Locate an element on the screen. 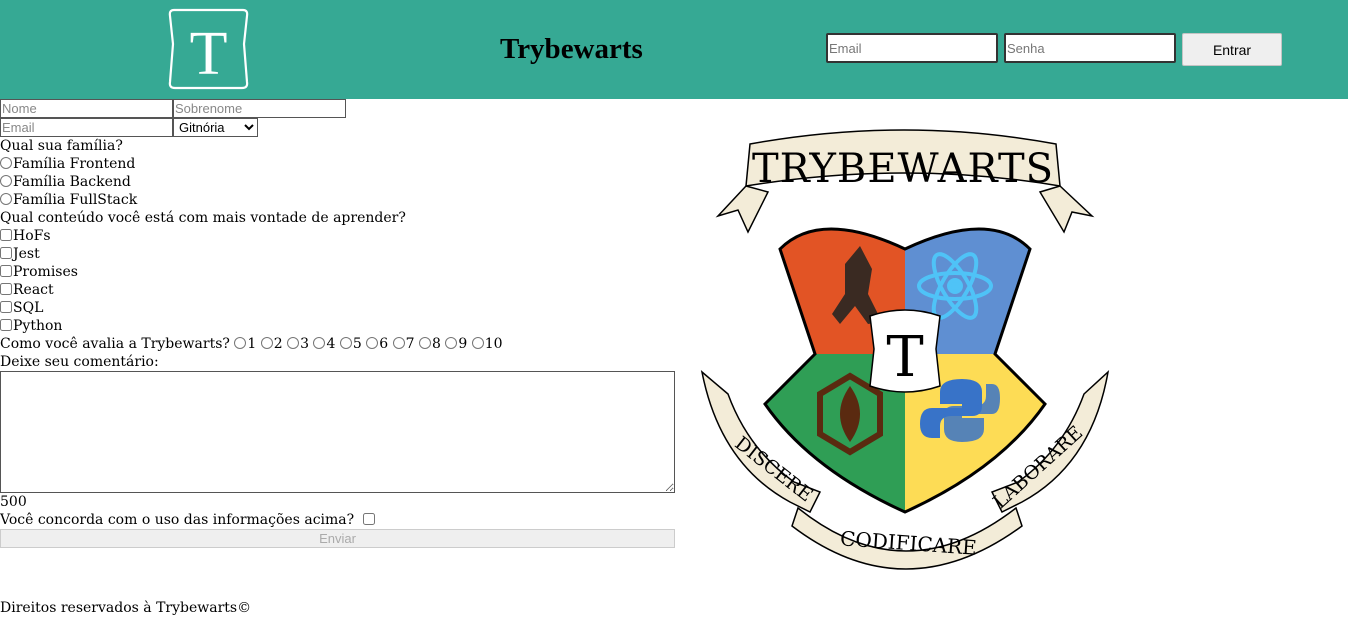  rate-label: 8 is located at coordinates (436, 344).